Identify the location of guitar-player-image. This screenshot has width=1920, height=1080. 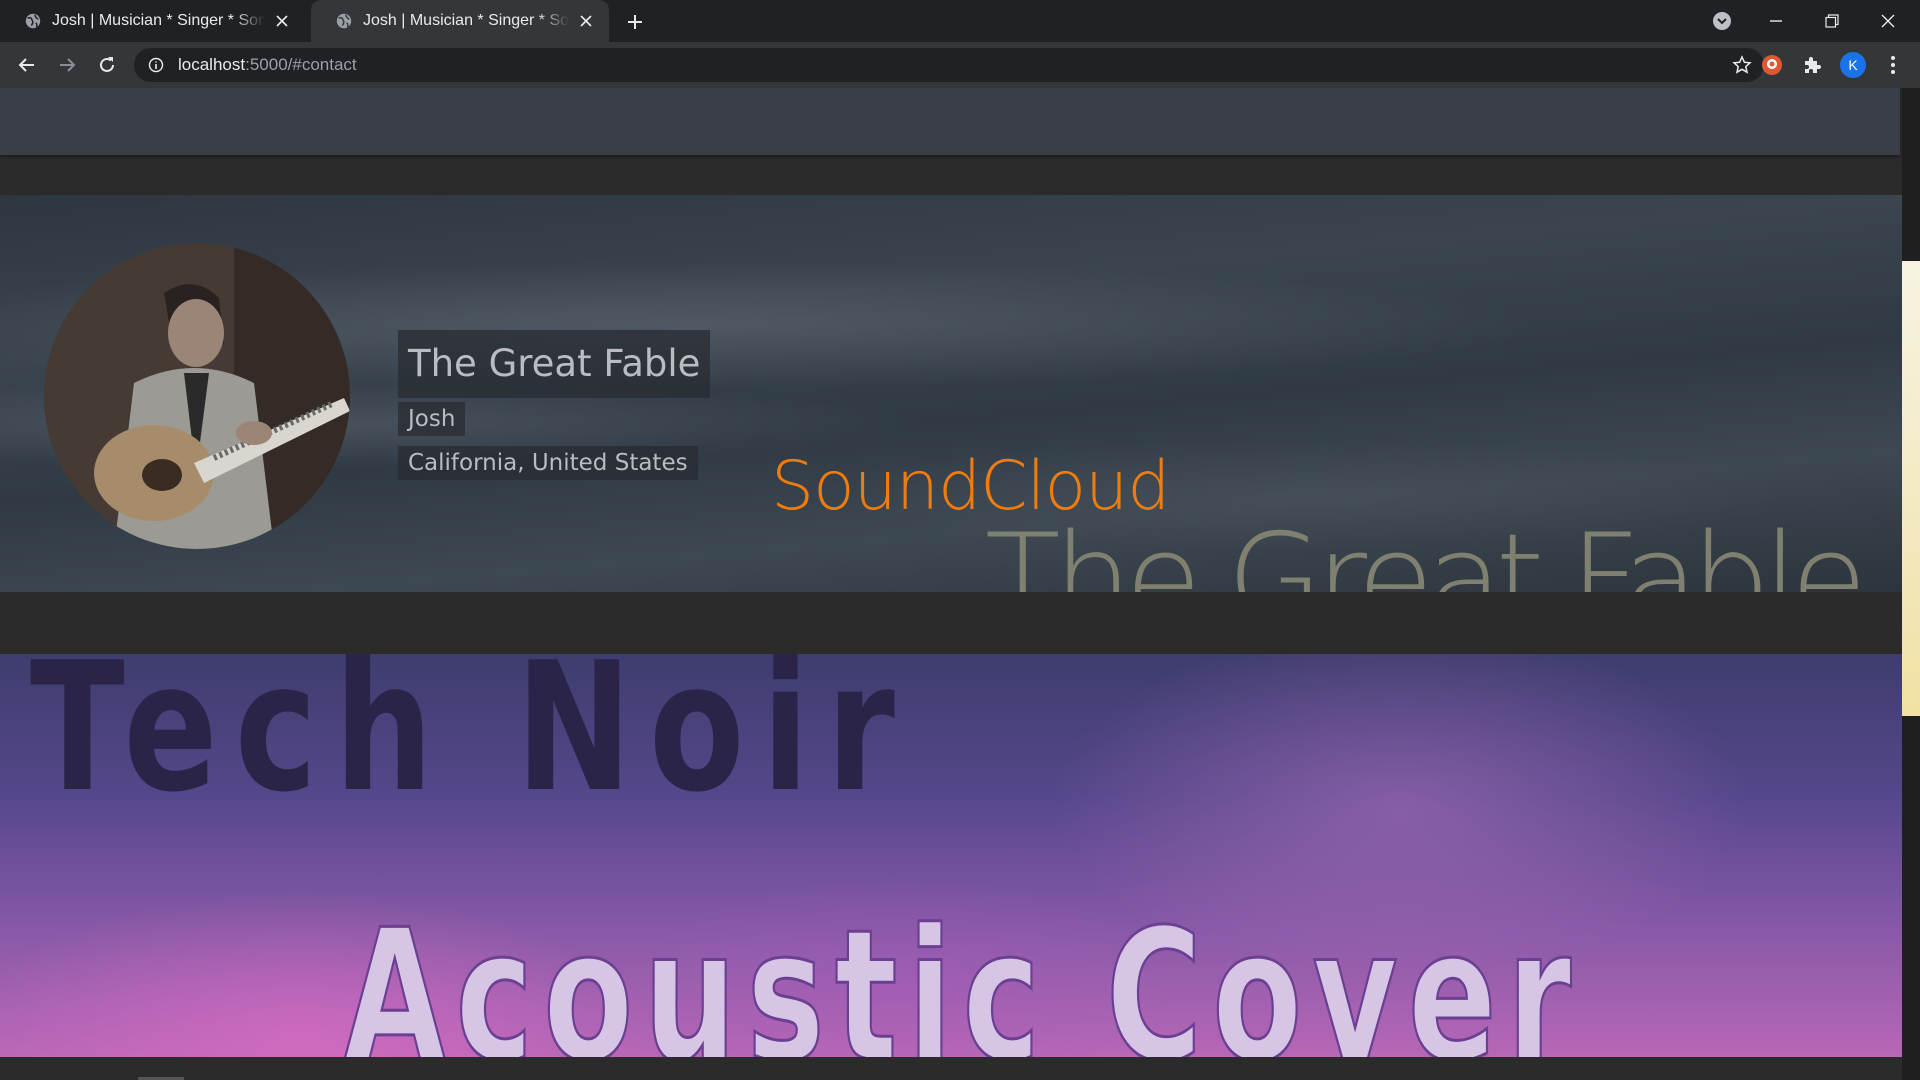
(197, 396).